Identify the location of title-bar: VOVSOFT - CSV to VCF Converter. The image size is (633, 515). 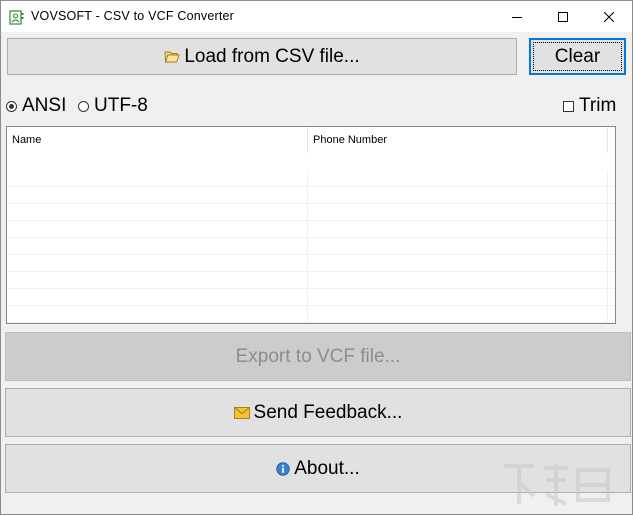
(316, 16).